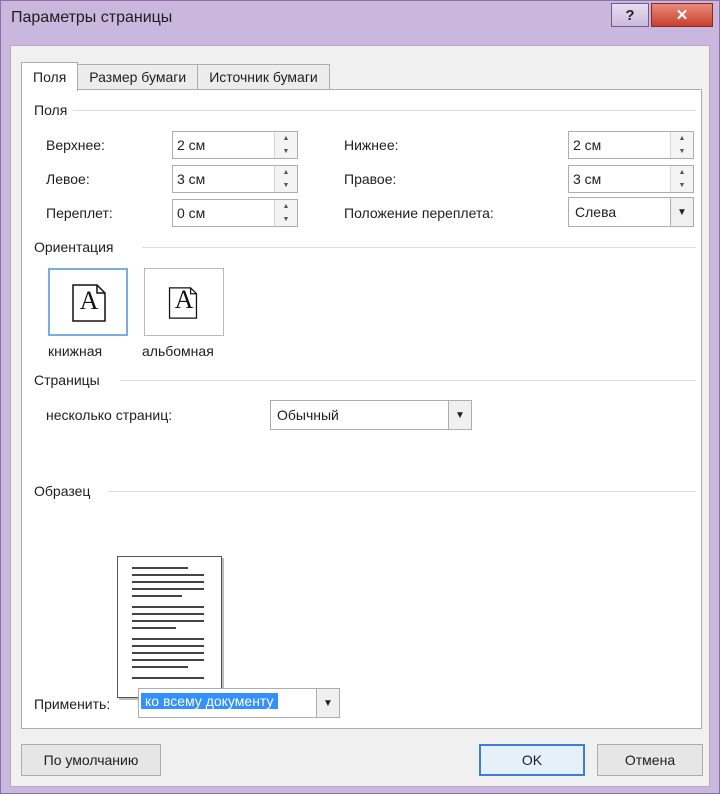 Image resolution: width=720 pixels, height=794 pixels. What do you see at coordinates (235, 145) in the screenshot?
I see `top-margin-spinner: 2 см ▲ ▼` at bounding box center [235, 145].